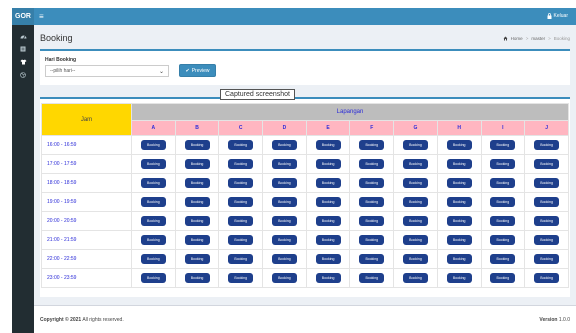 This screenshot has height=333, width=576. What do you see at coordinates (197, 70) in the screenshot?
I see `preview-button: ✔ Preview` at bounding box center [197, 70].